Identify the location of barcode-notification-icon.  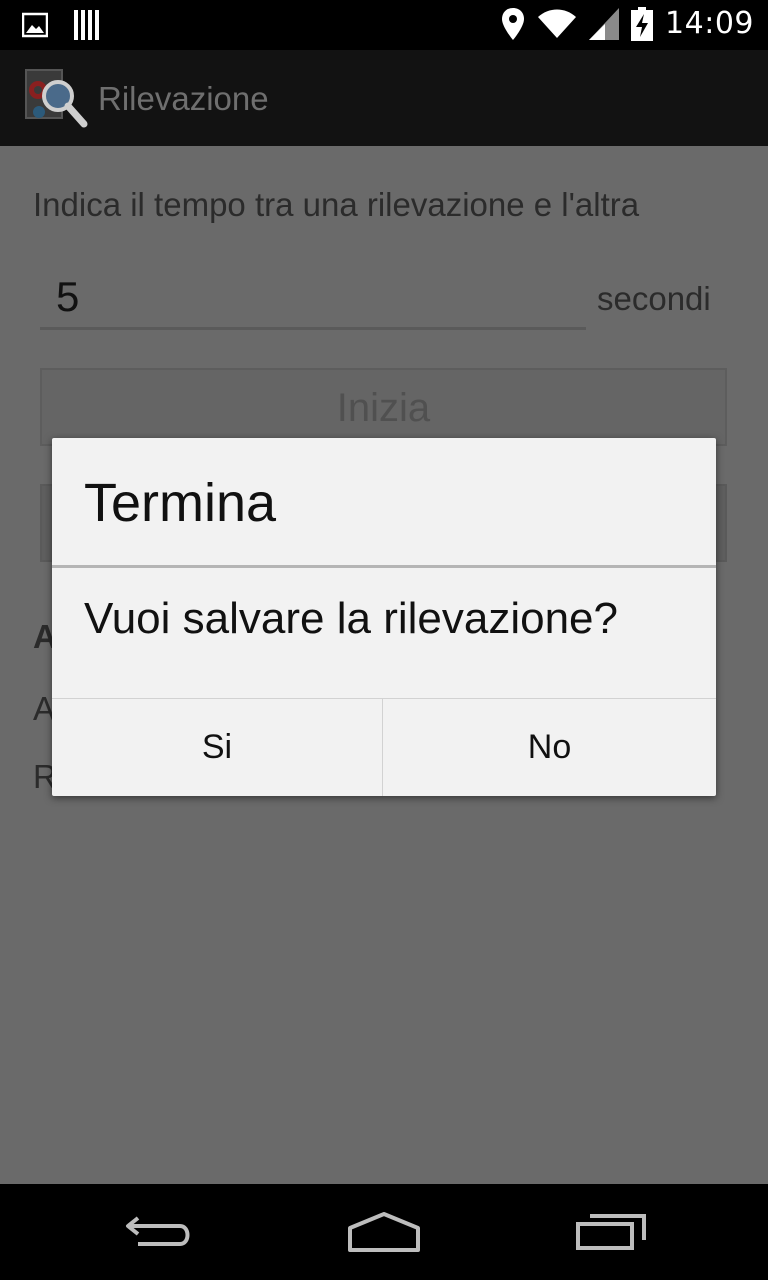
(86, 25).